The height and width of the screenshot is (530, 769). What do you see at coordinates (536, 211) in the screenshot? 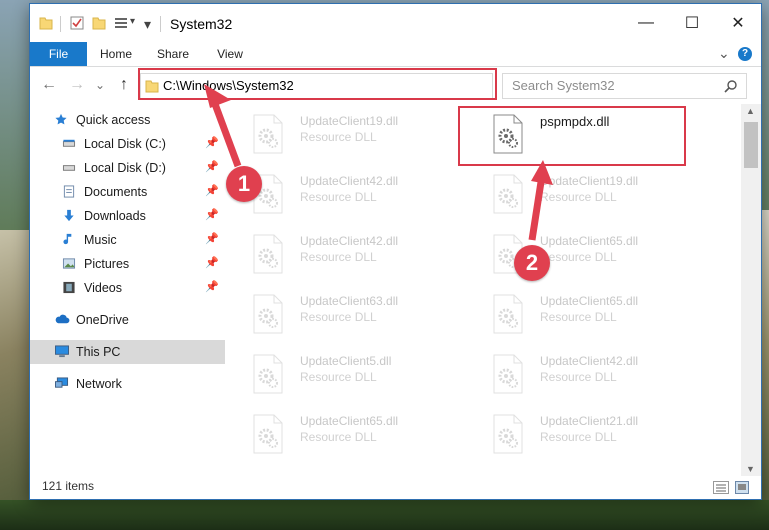
I see `arrow-2-shaft` at bounding box center [536, 211].